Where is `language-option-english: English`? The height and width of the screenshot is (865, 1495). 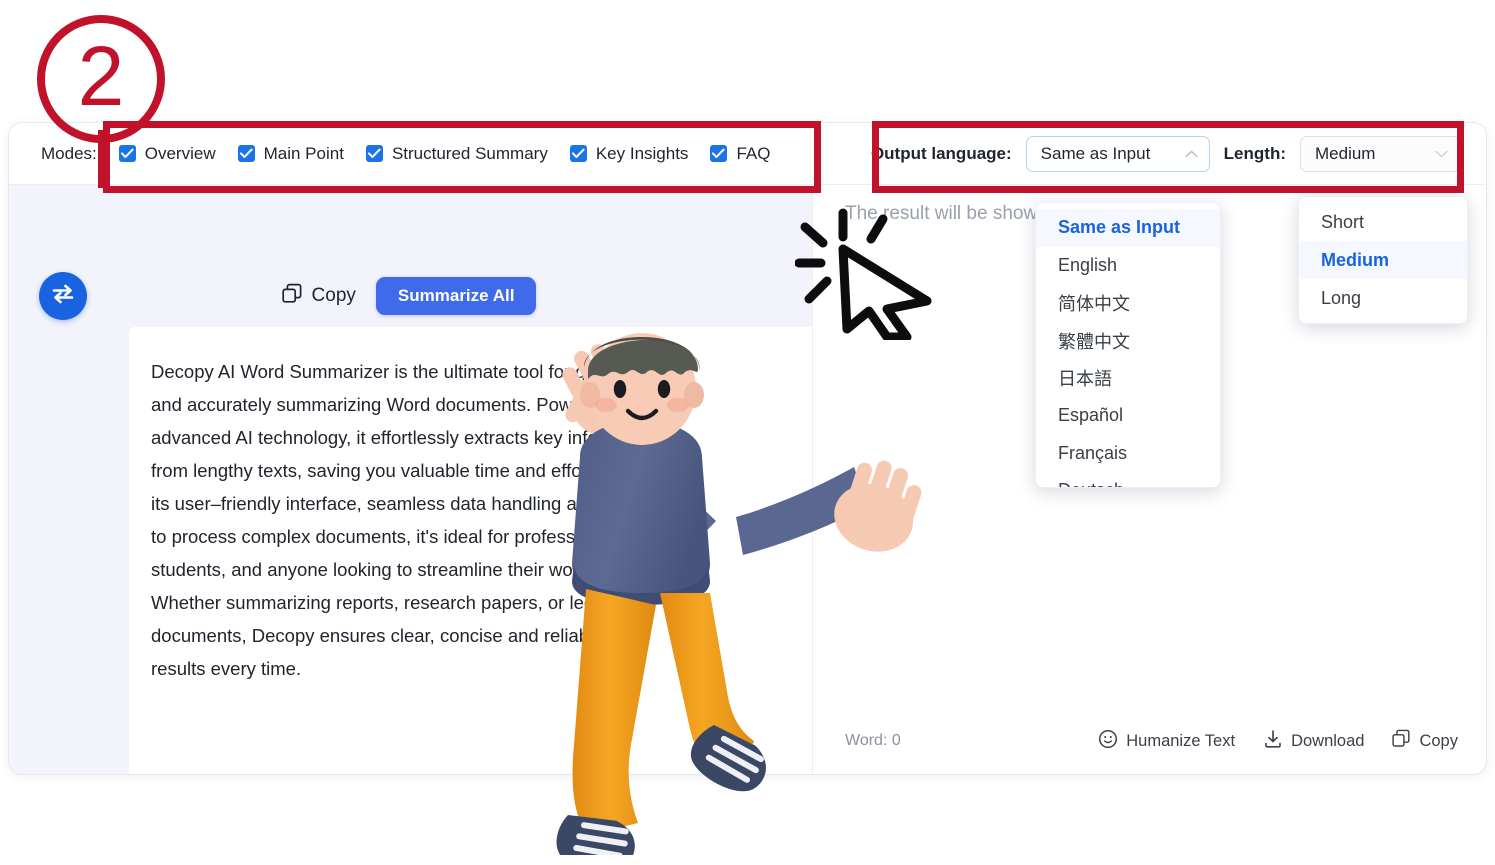 language-option-english: English is located at coordinates (1128, 266).